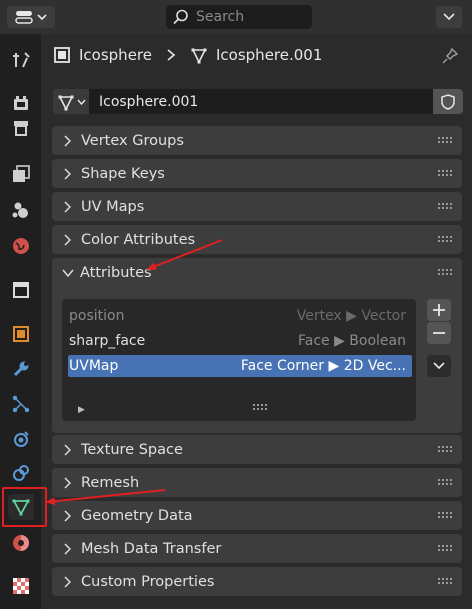  Describe the element at coordinates (257, 140) in the screenshot. I see `panel-vertex-groups: Vertex Groups` at that location.